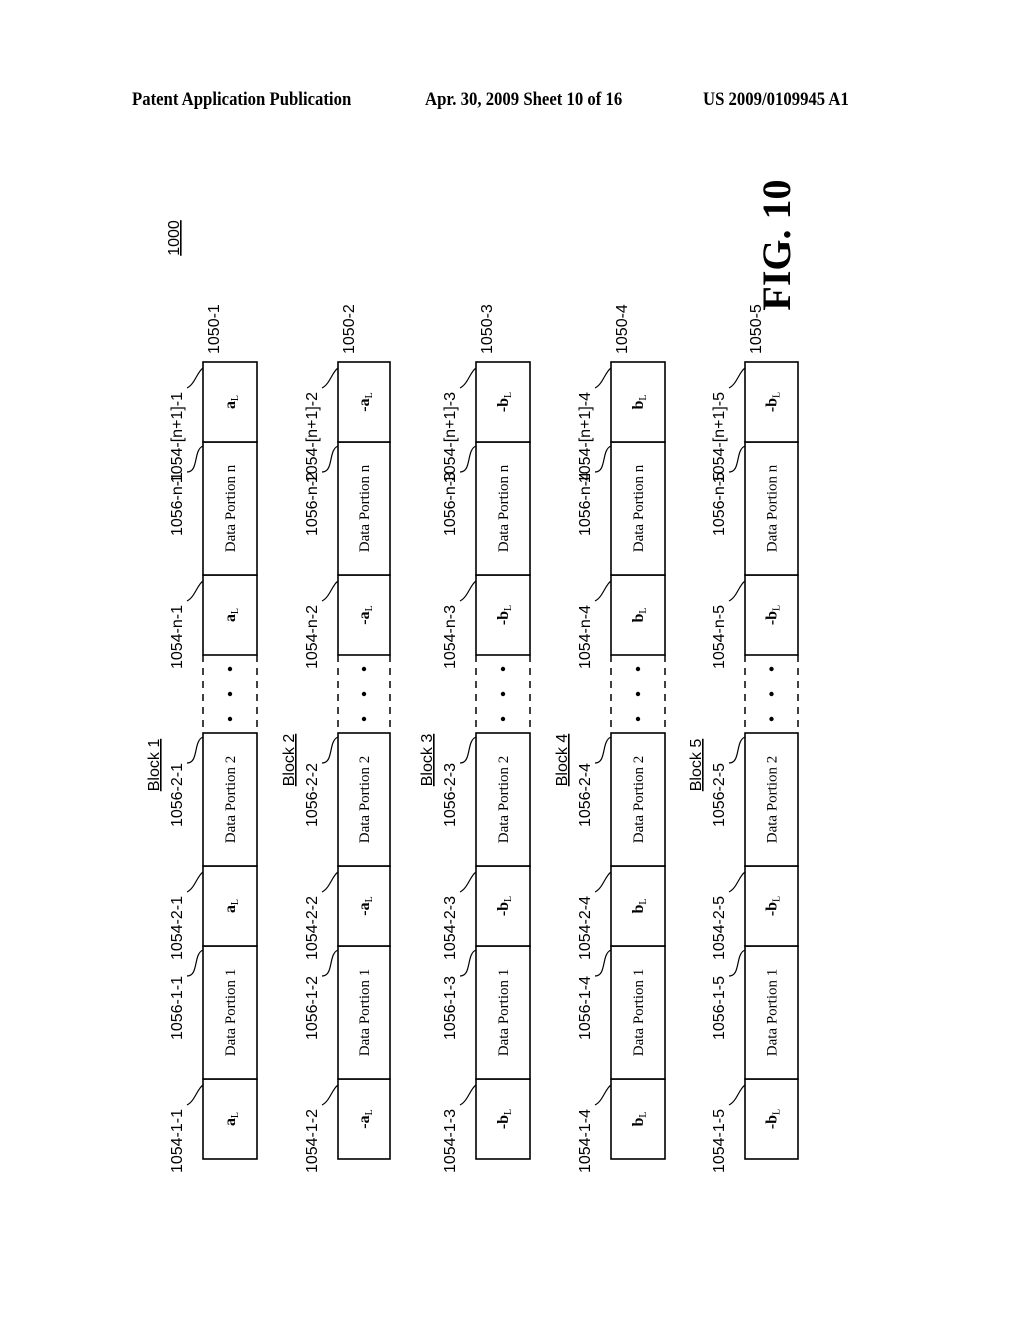 Image resolution: width=1024 pixels, height=1320 pixels. I want to click on cell-ref-label: 1054-2-5, so click(719, 928).